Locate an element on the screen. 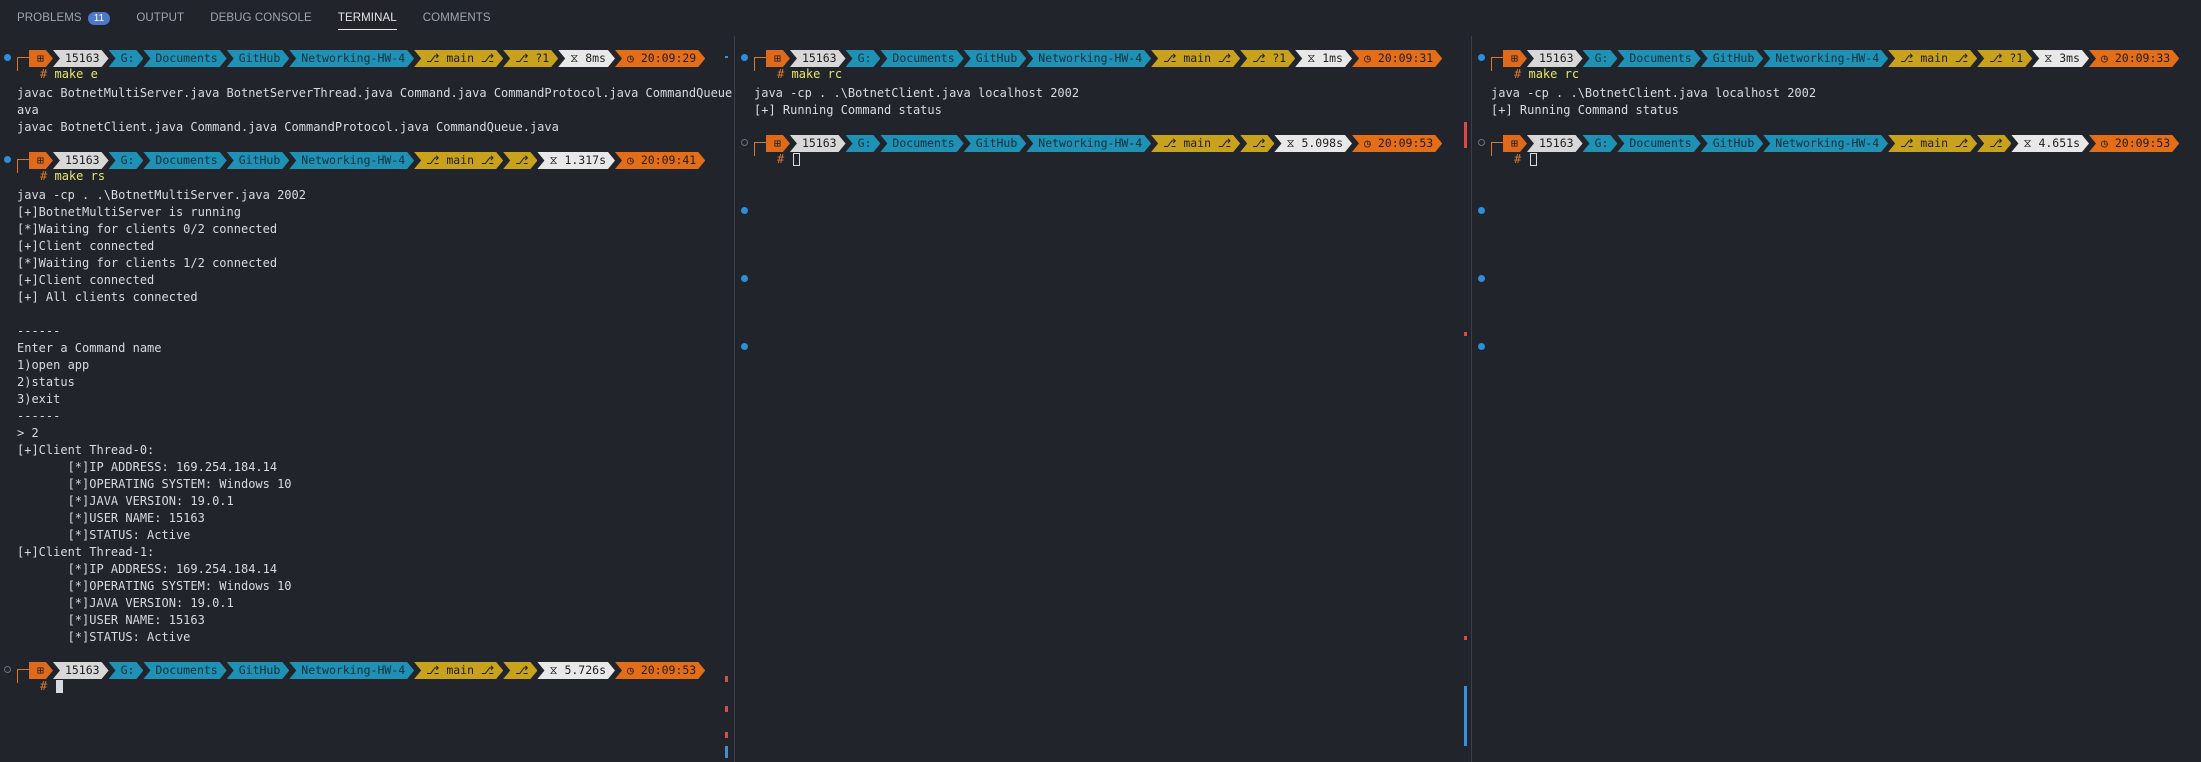  tab-problems-label: PROBLEMS is located at coordinates (49, 18).